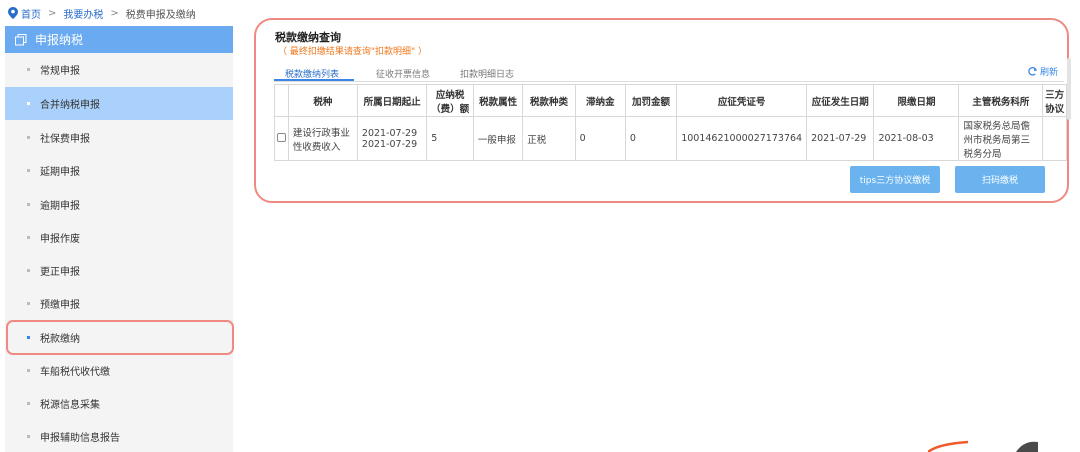 The height and width of the screenshot is (452, 1080). Describe the element at coordinates (281, 100) in the screenshot. I see `select-column-header` at that location.